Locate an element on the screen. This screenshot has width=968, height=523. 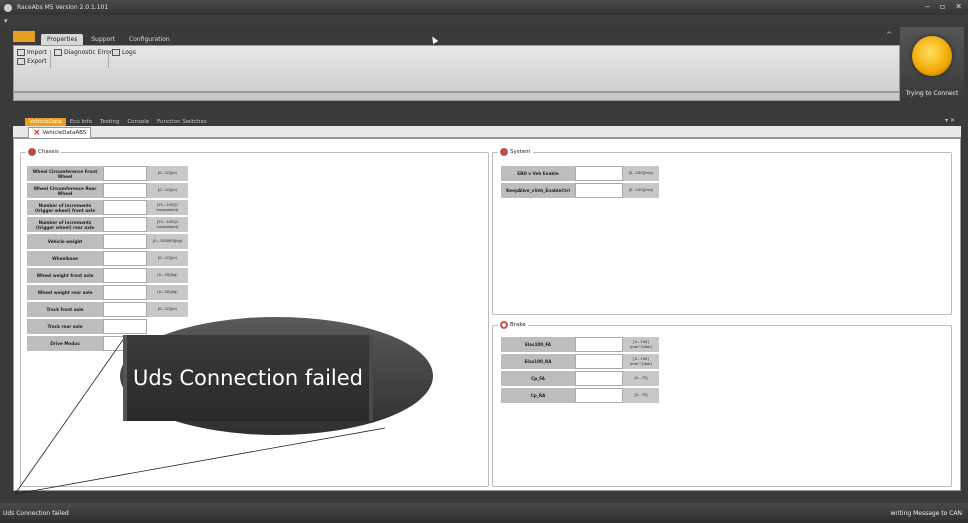
qat-menu-icon: ▾ is located at coordinates (6, 21).